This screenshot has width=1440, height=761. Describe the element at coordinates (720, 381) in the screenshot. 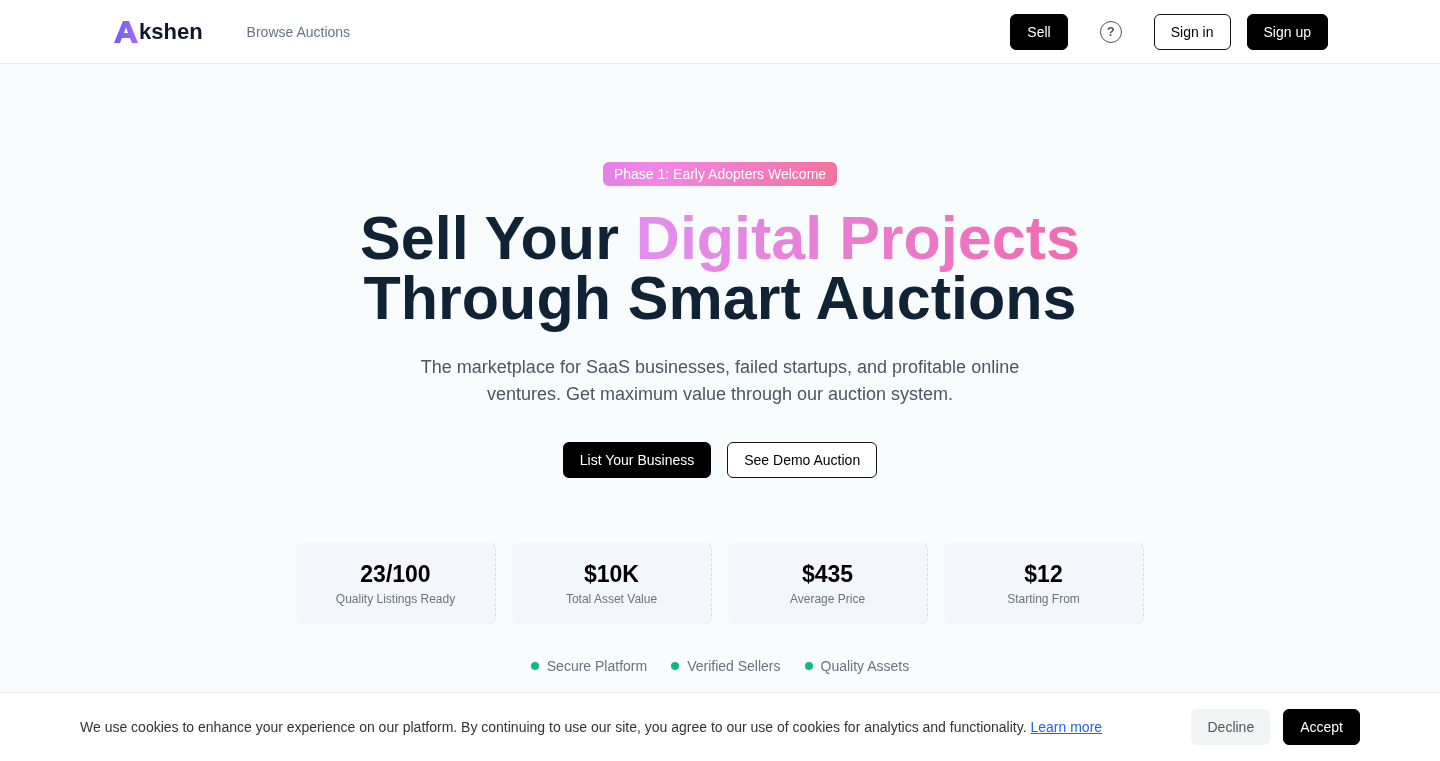

I see `hero-subtitle: The marketplace for SaaS businesses, failed startups, and profitable online ventures. Get maximum value through our auction system.` at that location.